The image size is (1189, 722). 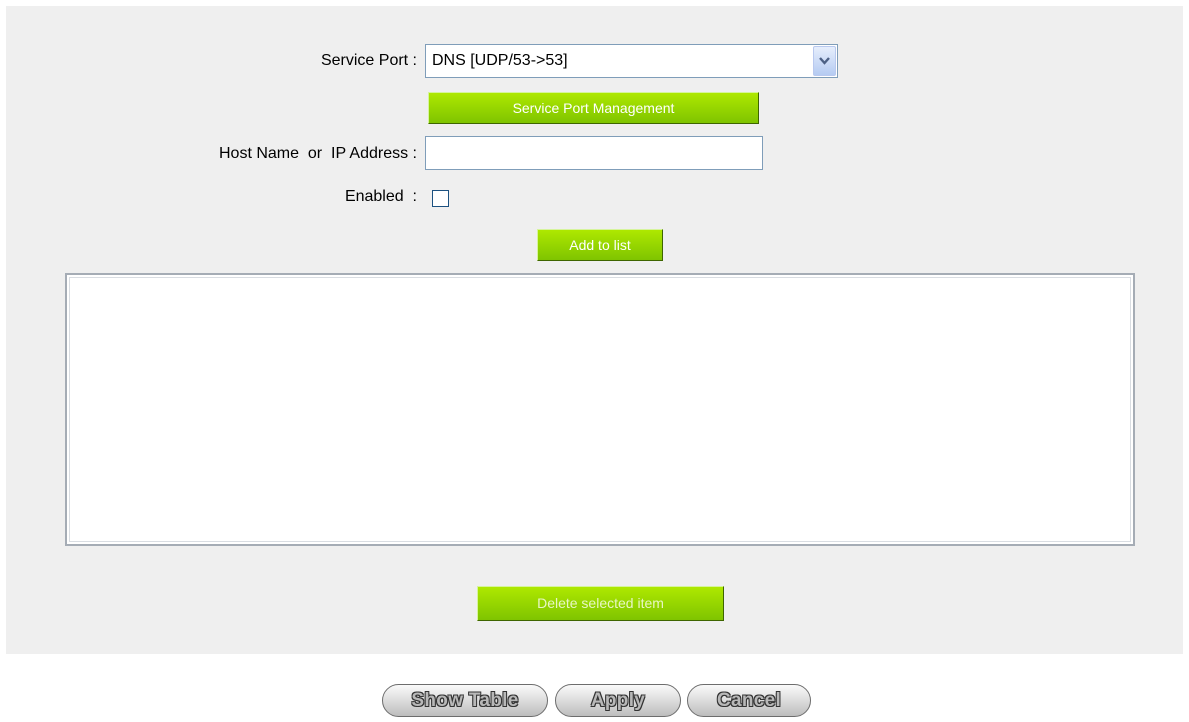 I want to click on chevron-down-icon, so click(x=824, y=61).